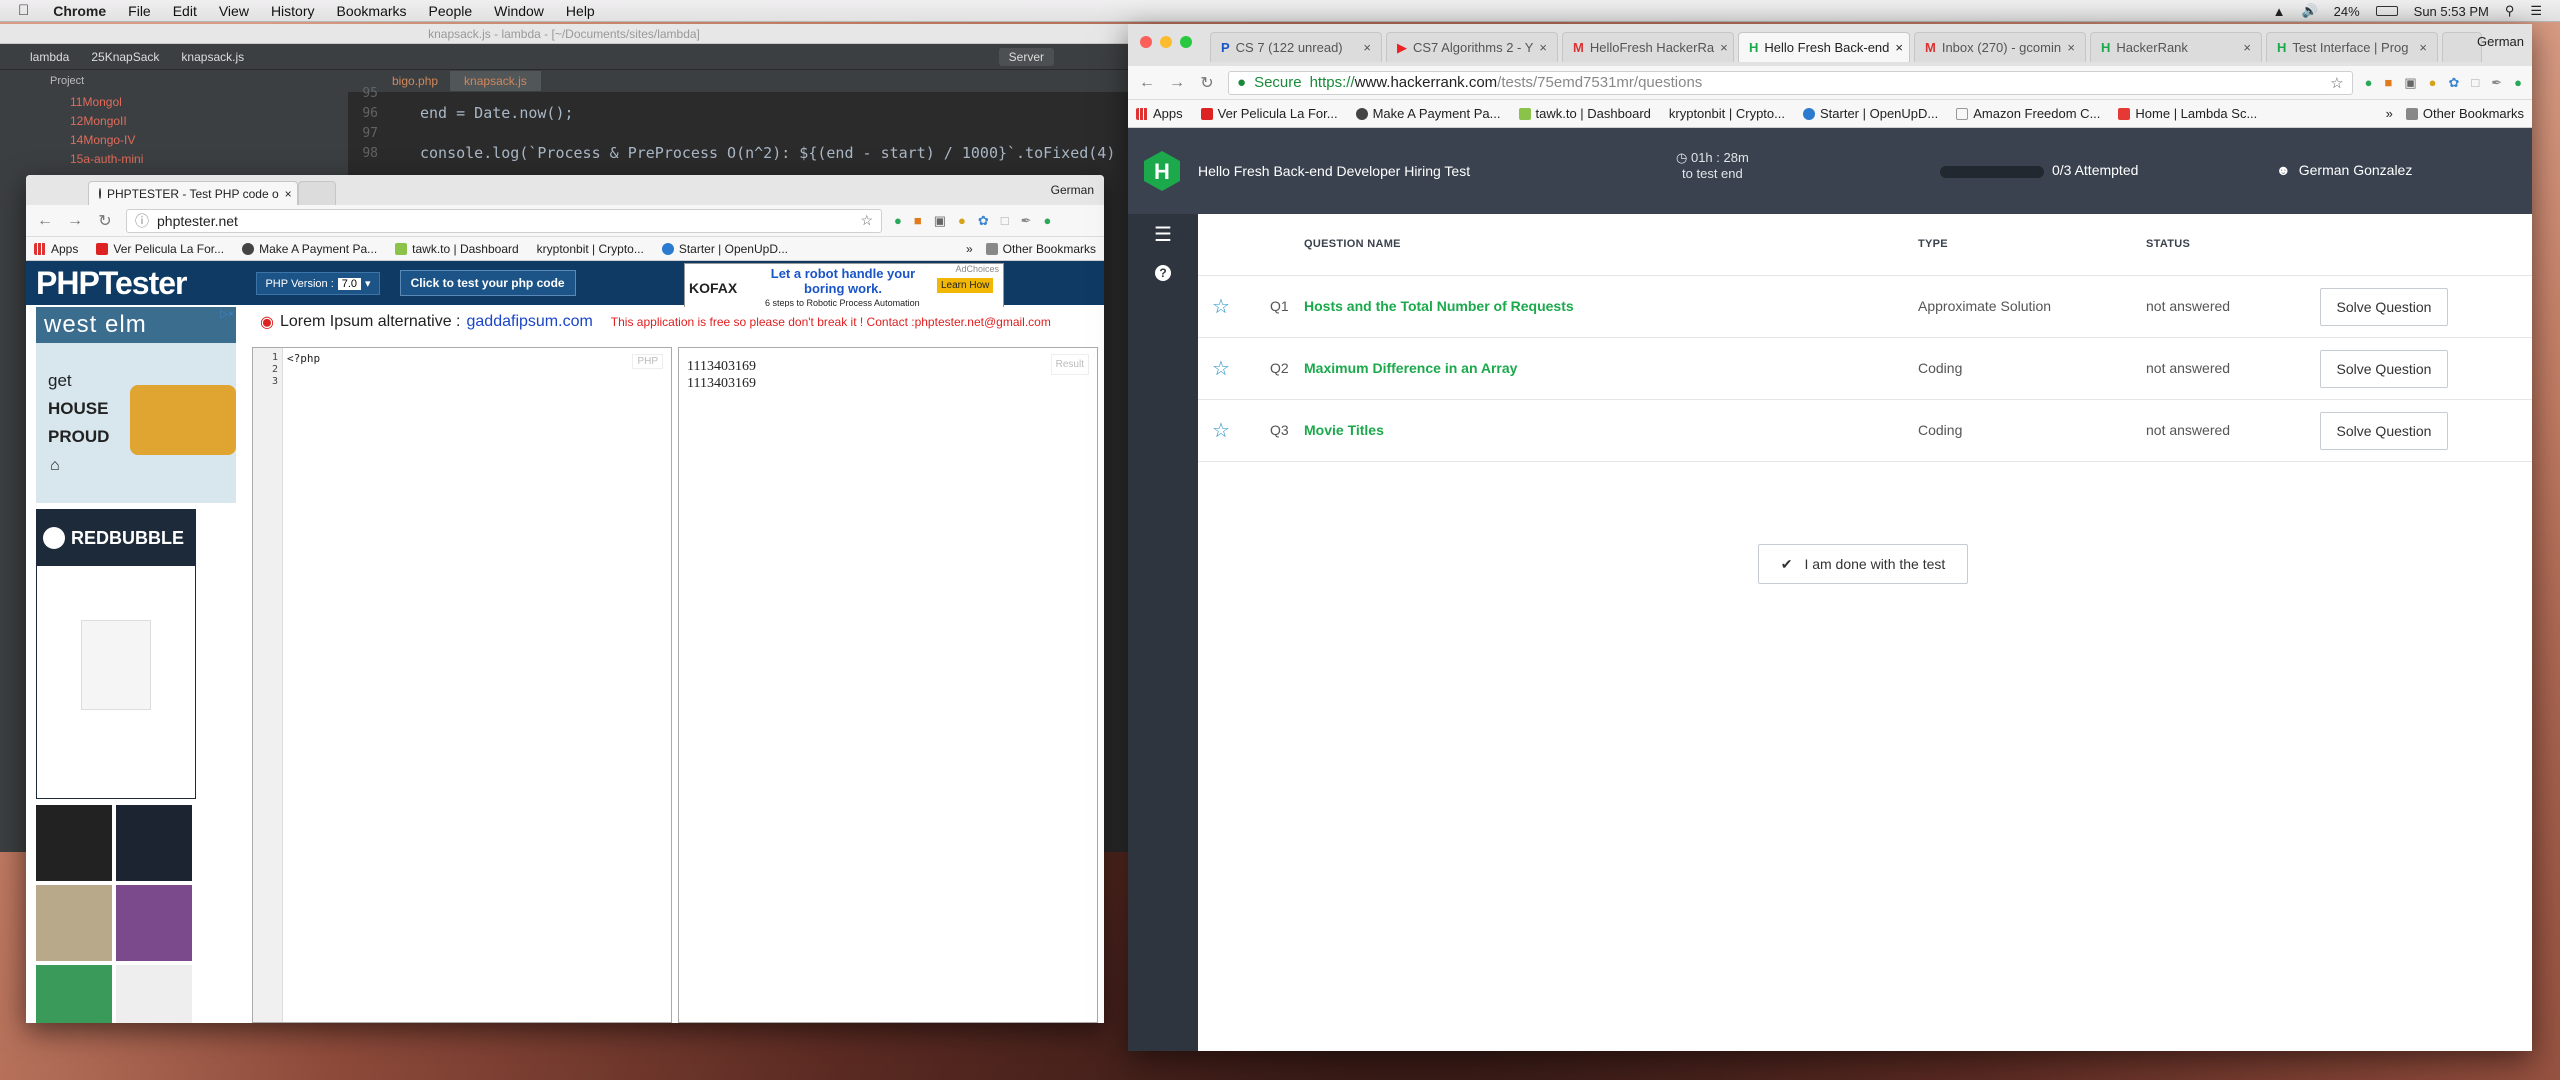 Image resolution: width=2560 pixels, height=1080 pixels. Describe the element at coordinates (1648, 47) in the screenshot. I see `tab-item: M HelloFresh HackerRa ×` at that location.